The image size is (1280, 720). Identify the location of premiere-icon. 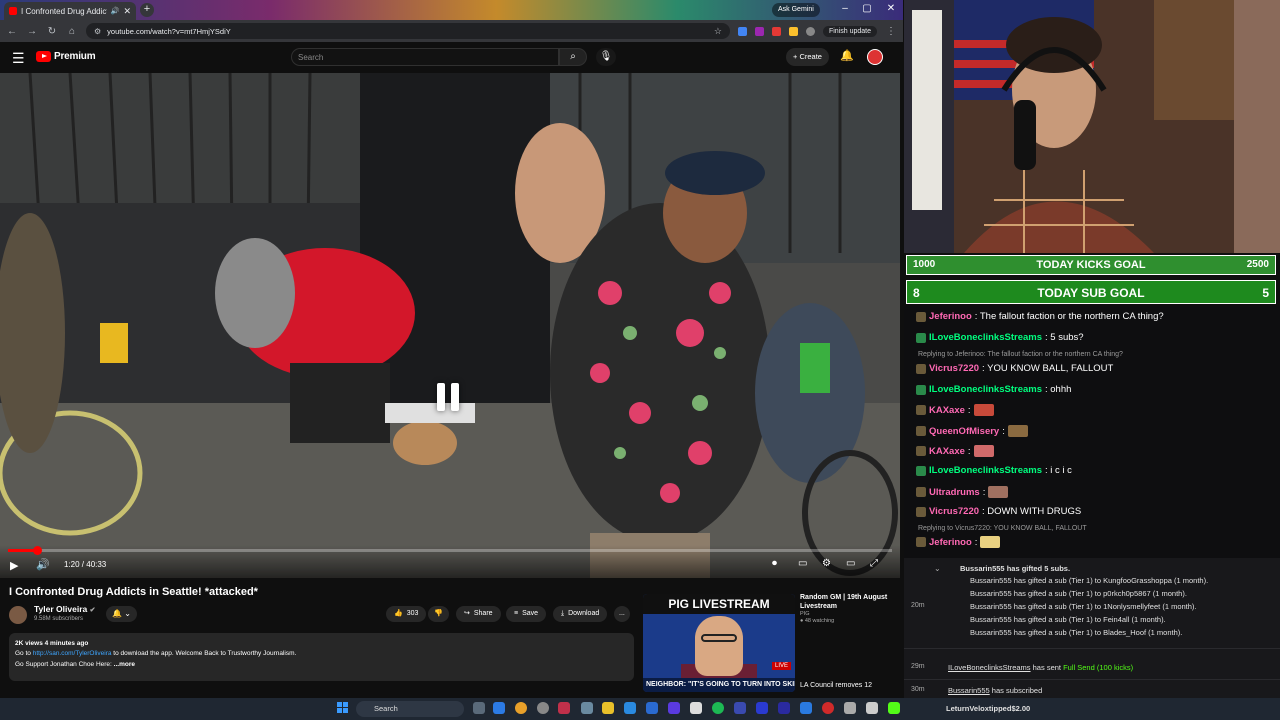
(784, 708).